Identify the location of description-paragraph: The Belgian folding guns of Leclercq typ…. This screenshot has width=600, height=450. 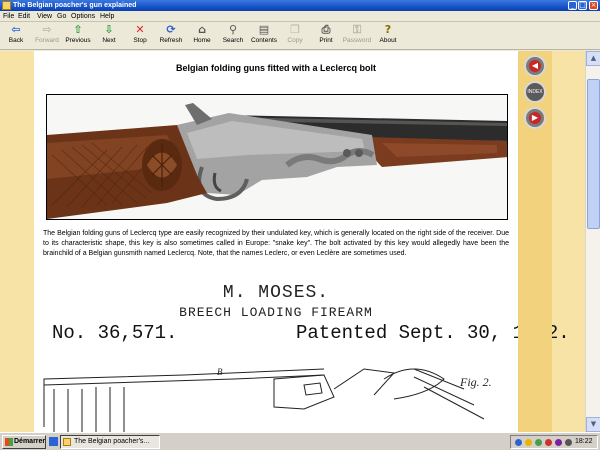
(276, 243).